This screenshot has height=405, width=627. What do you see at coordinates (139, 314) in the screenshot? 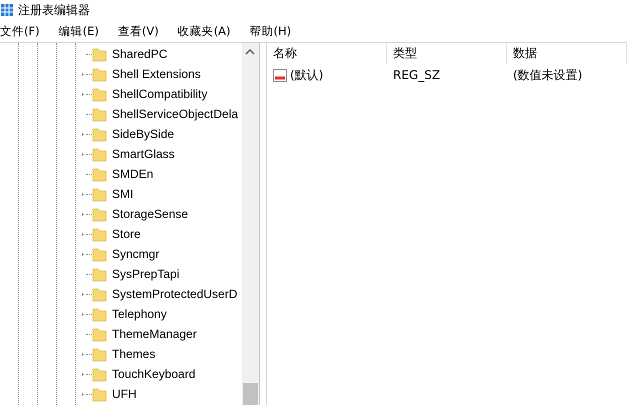
I see `tree-item: Telephony` at bounding box center [139, 314].